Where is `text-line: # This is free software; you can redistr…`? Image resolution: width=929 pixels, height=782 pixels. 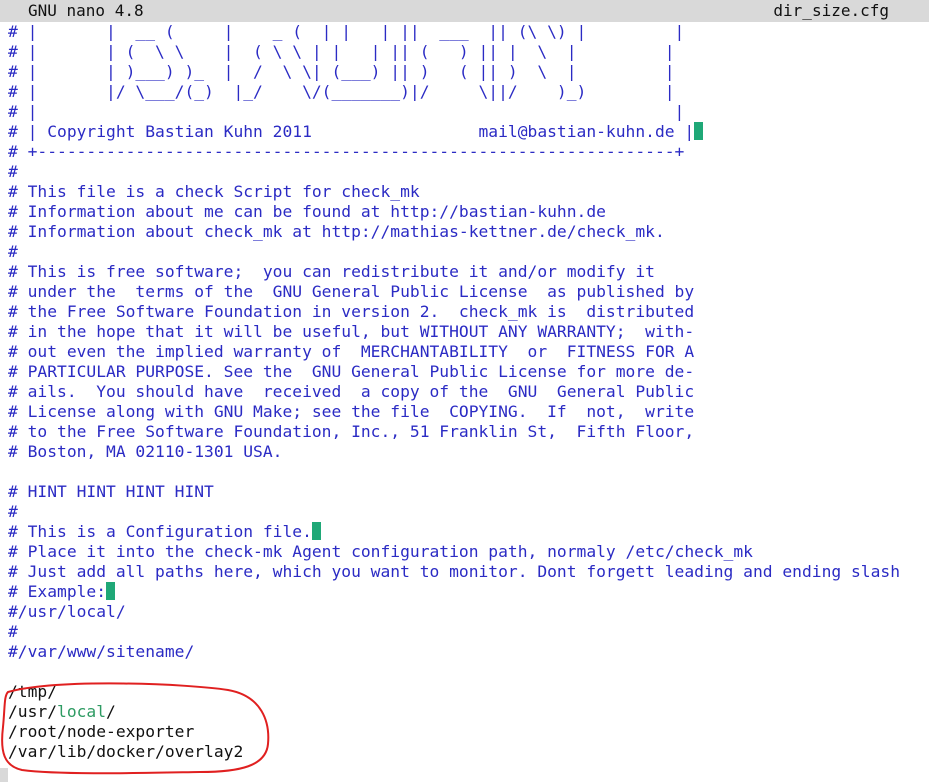
text-line: # This is free software; you can redistr… is located at coordinates (468, 272).